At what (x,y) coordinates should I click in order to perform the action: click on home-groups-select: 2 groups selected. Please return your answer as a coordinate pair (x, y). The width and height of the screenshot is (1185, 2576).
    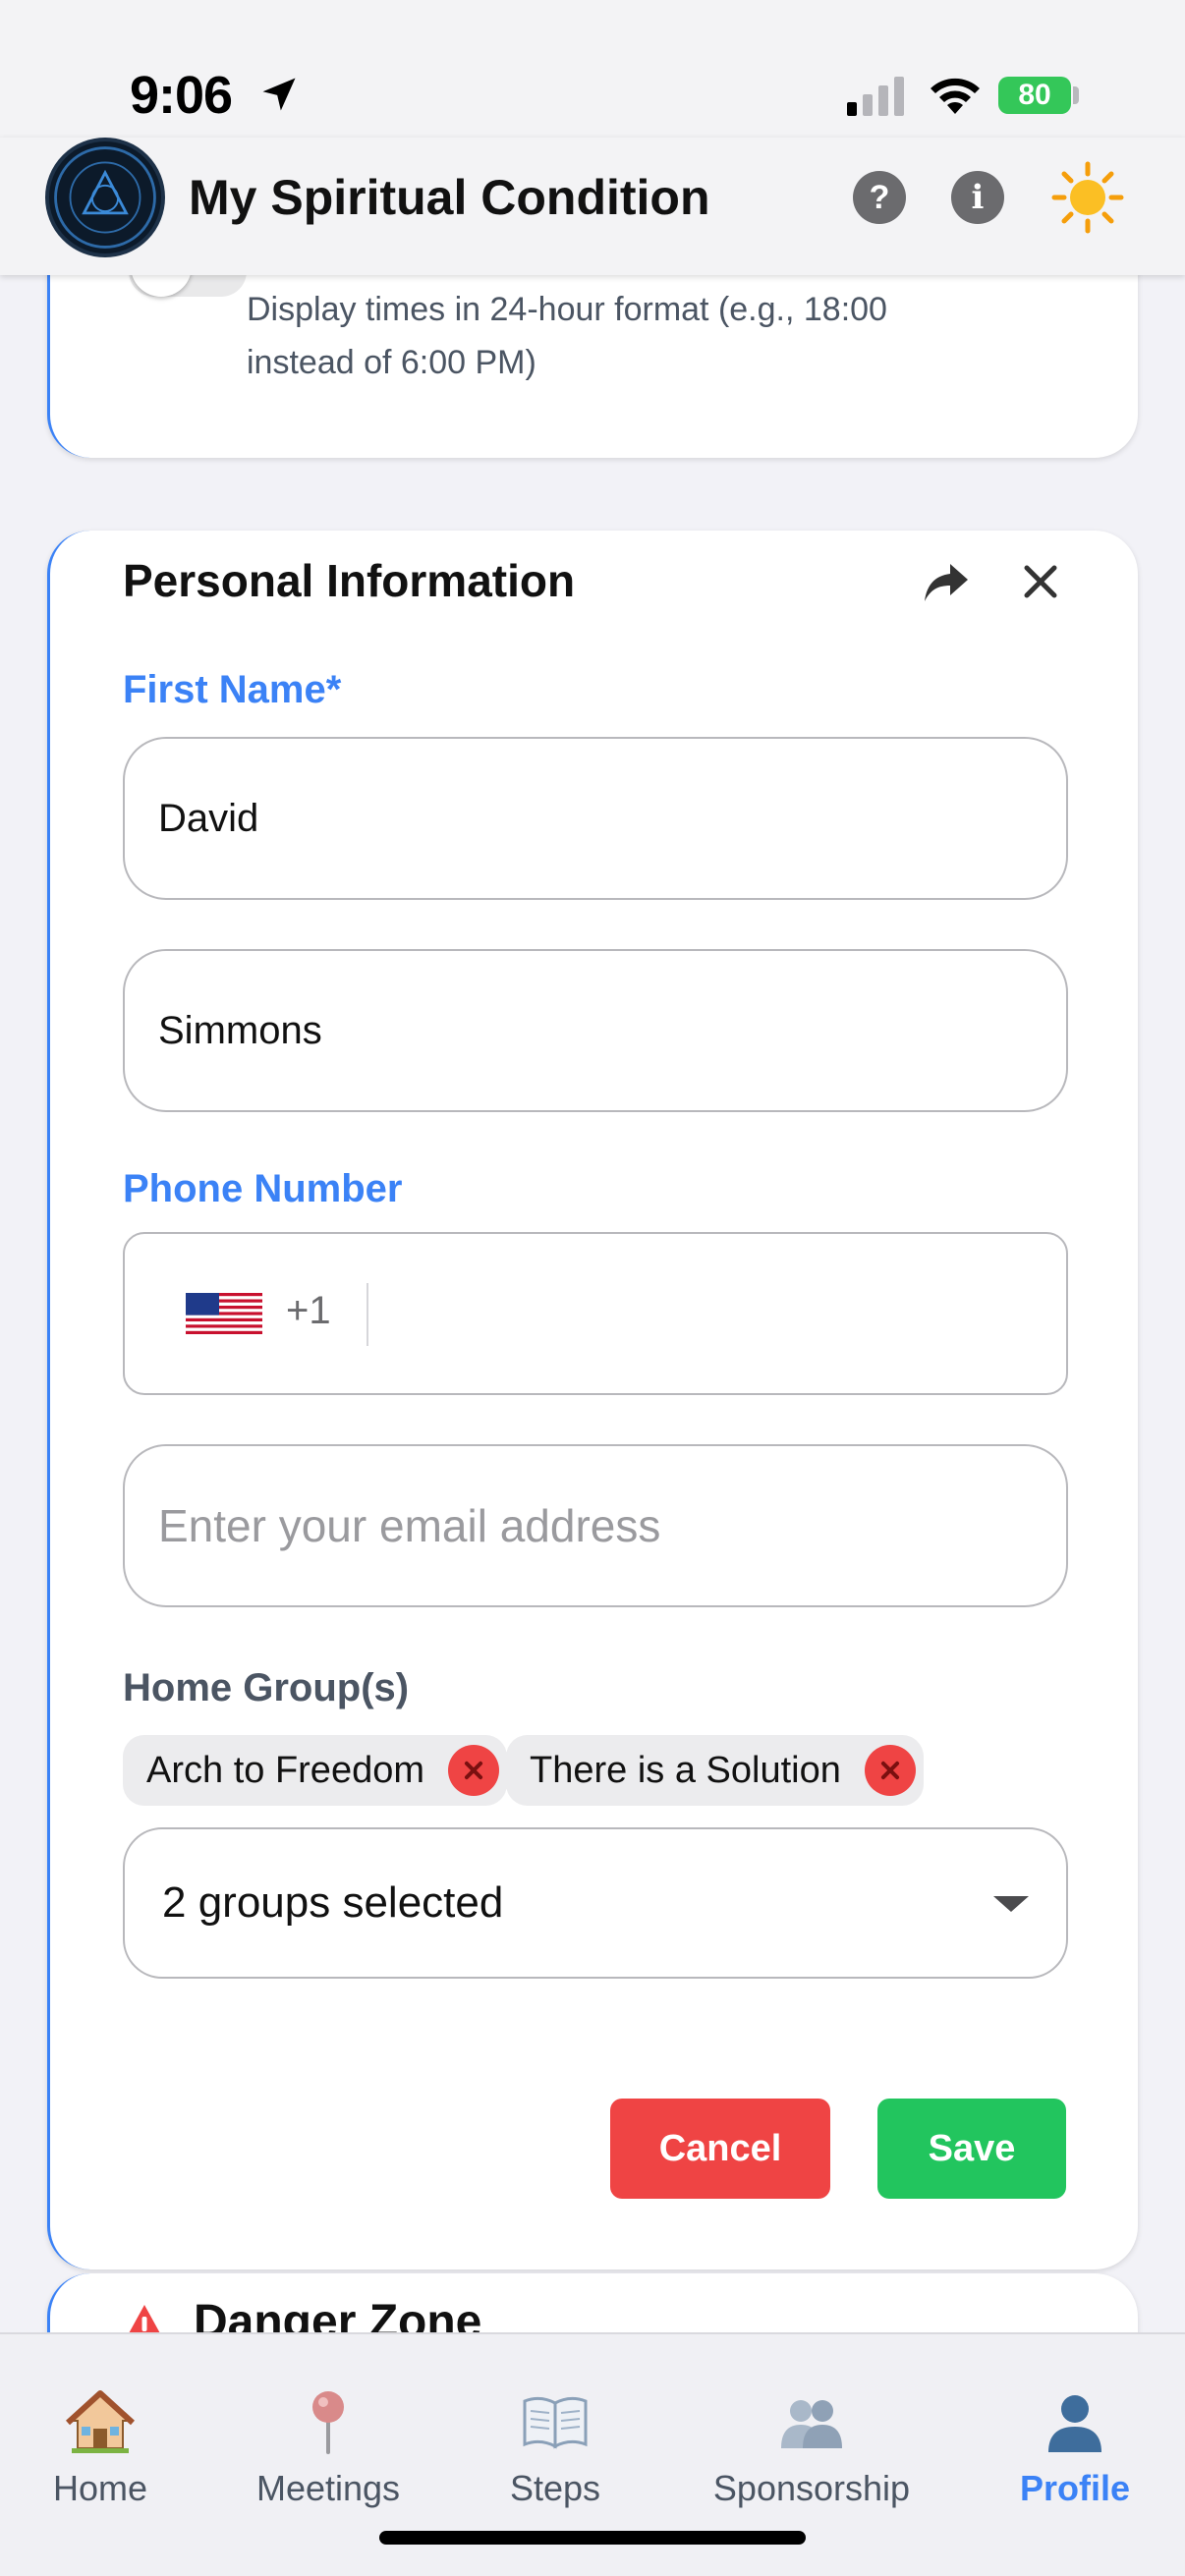
    Looking at the image, I should click on (596, 1903).